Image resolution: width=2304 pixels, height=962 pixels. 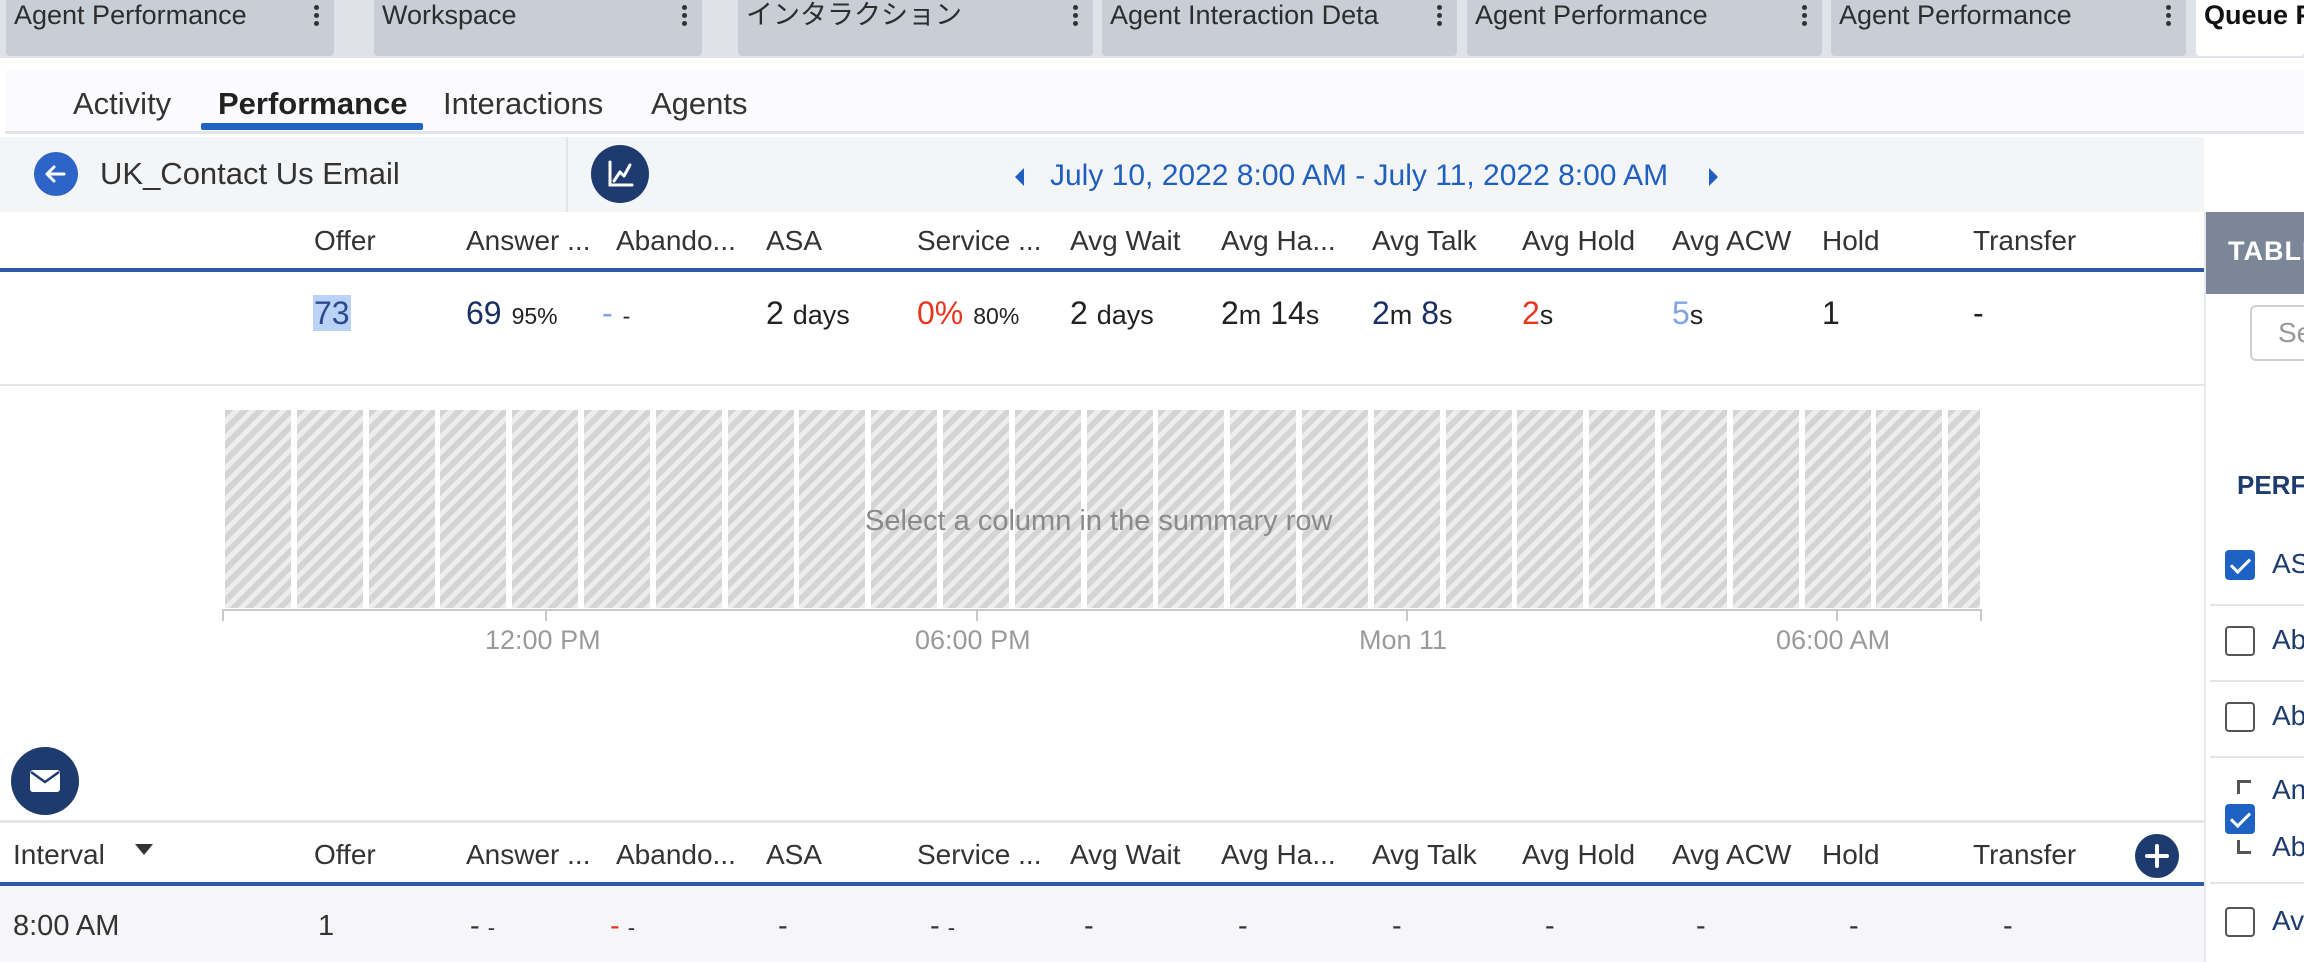 What do you see at coordinates (1279, 28) in the screenshot?
I see `app-tab-agent-interaction-detail: Agent Interaction Deta` at bounding box center [1279, 28].